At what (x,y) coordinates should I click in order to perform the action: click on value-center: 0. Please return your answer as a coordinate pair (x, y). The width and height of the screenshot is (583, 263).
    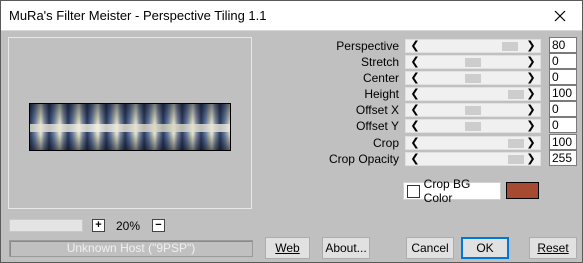
    Looking at the image, I should click on (563, 77).